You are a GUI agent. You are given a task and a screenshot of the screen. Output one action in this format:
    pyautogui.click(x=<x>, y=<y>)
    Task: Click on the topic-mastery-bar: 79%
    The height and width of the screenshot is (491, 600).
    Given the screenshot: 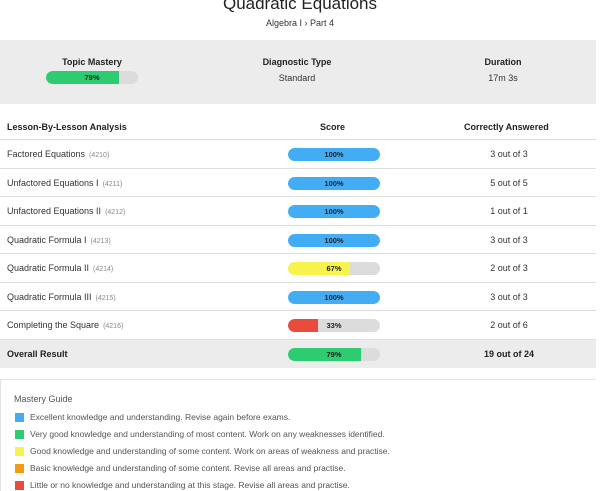 What is the action you would take?
    pyautogui.click(x=92, y=77)
    